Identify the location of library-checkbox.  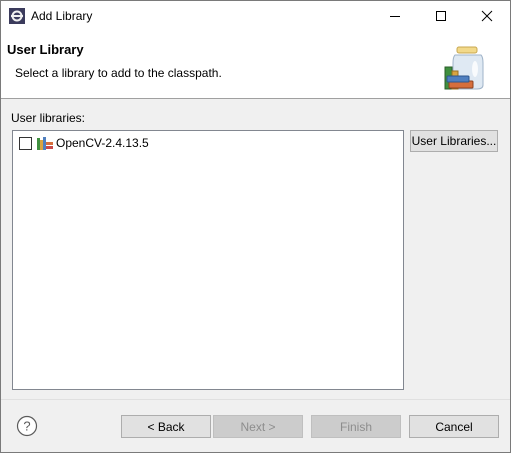
(25, 143).